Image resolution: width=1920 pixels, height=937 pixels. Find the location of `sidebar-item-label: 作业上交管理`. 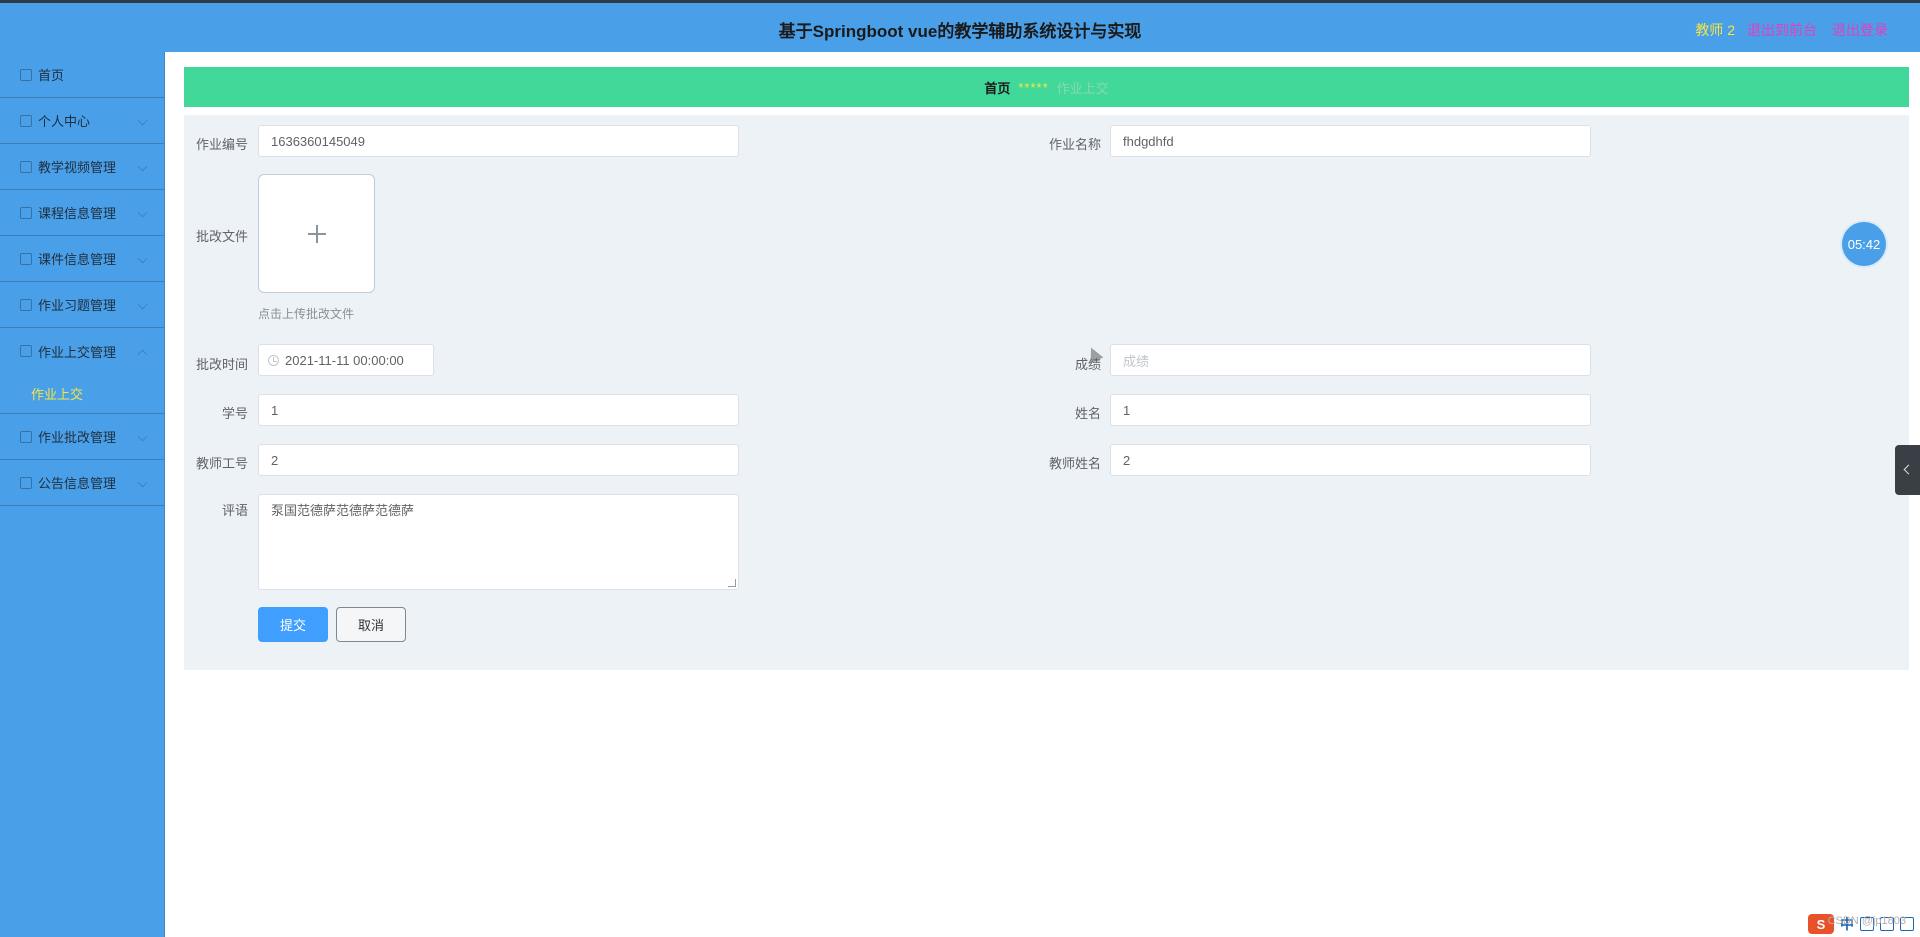

sidebar-item-label: 作业上交管理 is located at coordinates (77, 352).